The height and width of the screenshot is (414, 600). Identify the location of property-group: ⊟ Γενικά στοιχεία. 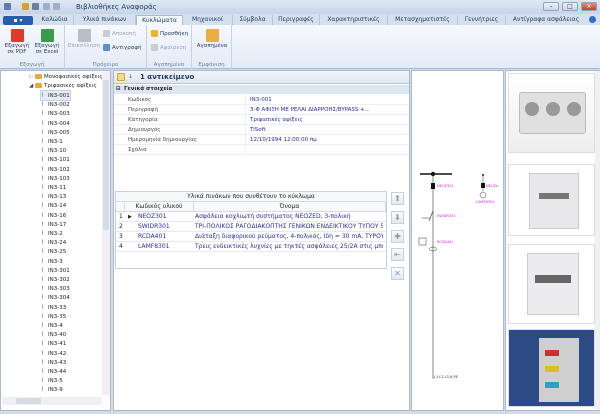
(261, 89).